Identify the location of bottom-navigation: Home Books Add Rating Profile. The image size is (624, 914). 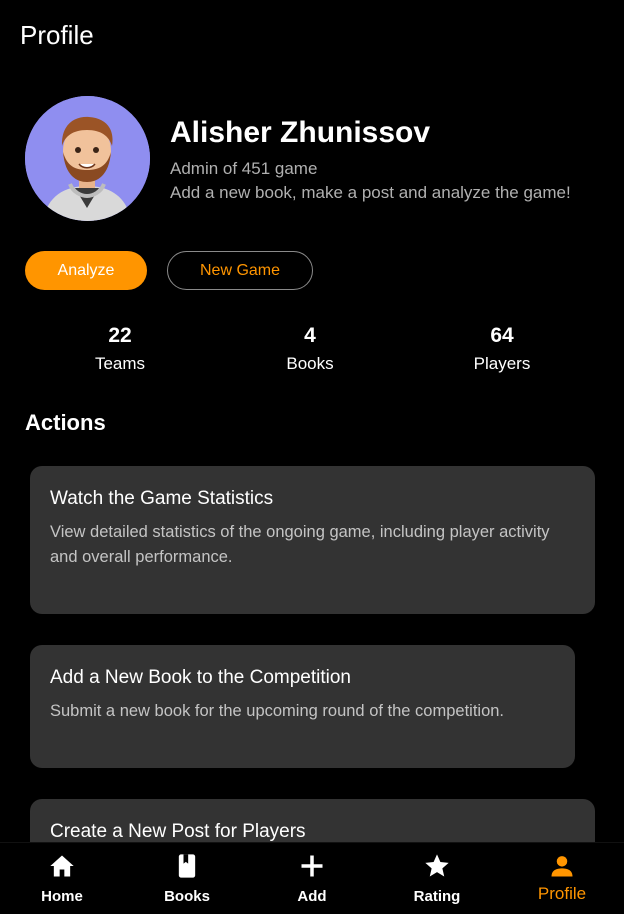
(312, 878).